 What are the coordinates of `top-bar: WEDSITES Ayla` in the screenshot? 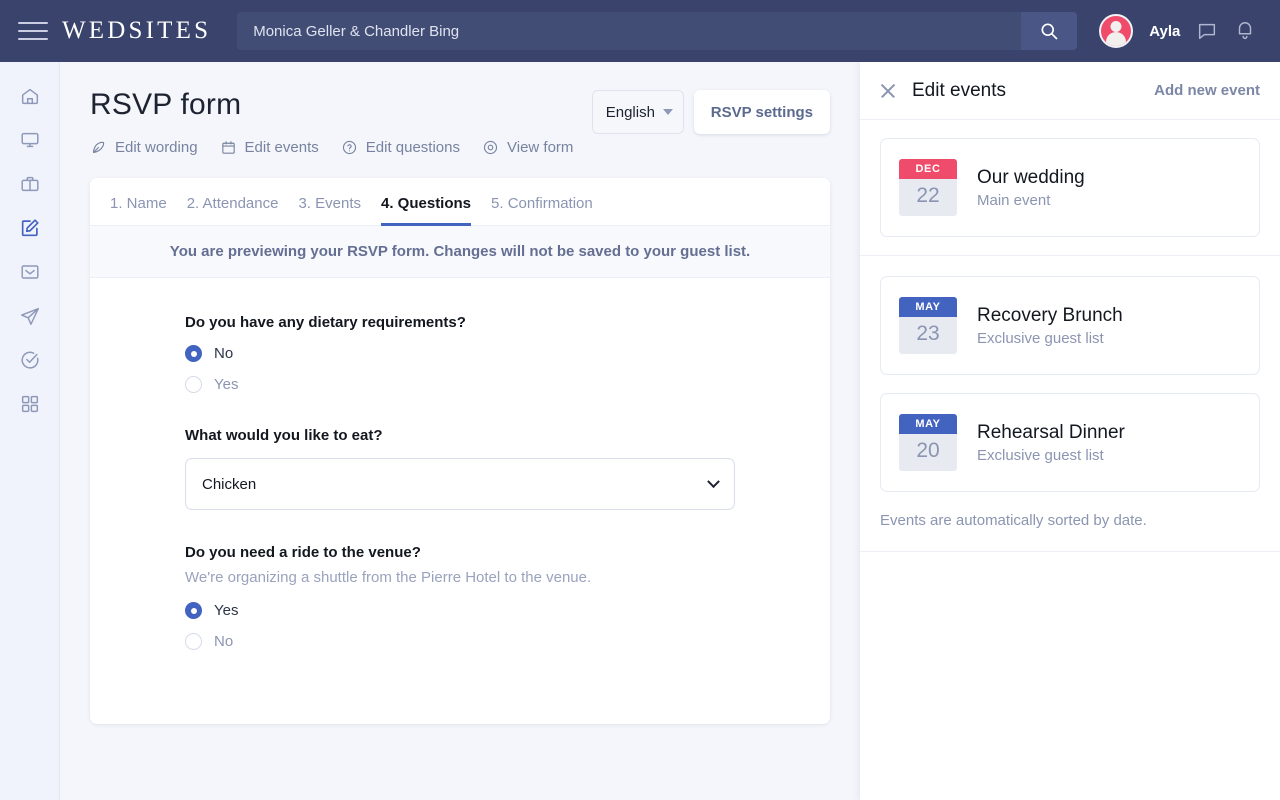 It's located at (640, 31).